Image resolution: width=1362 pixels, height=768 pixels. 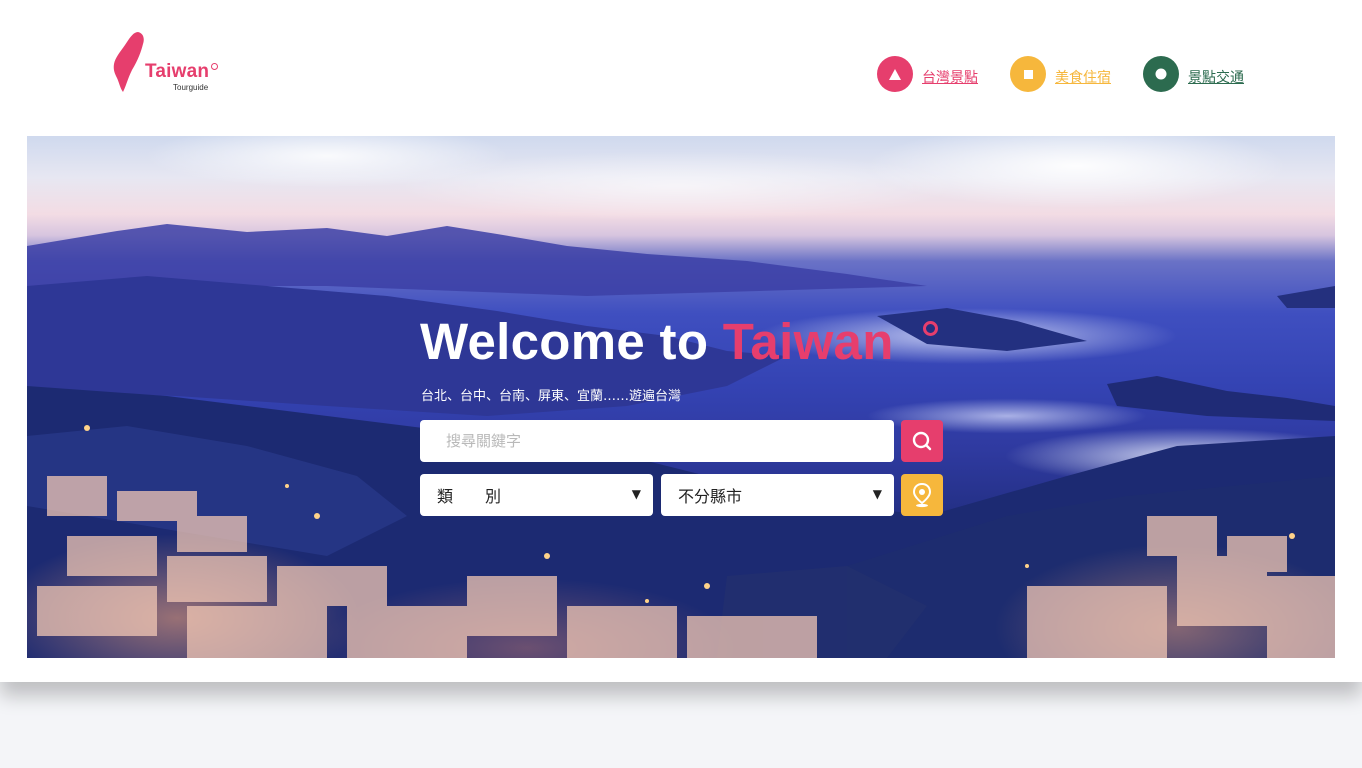 I want to click on hero-subtitle: 台北、台中、台南、屏東、宜蘭……遊遍台灣, so click(x=551, y=396).